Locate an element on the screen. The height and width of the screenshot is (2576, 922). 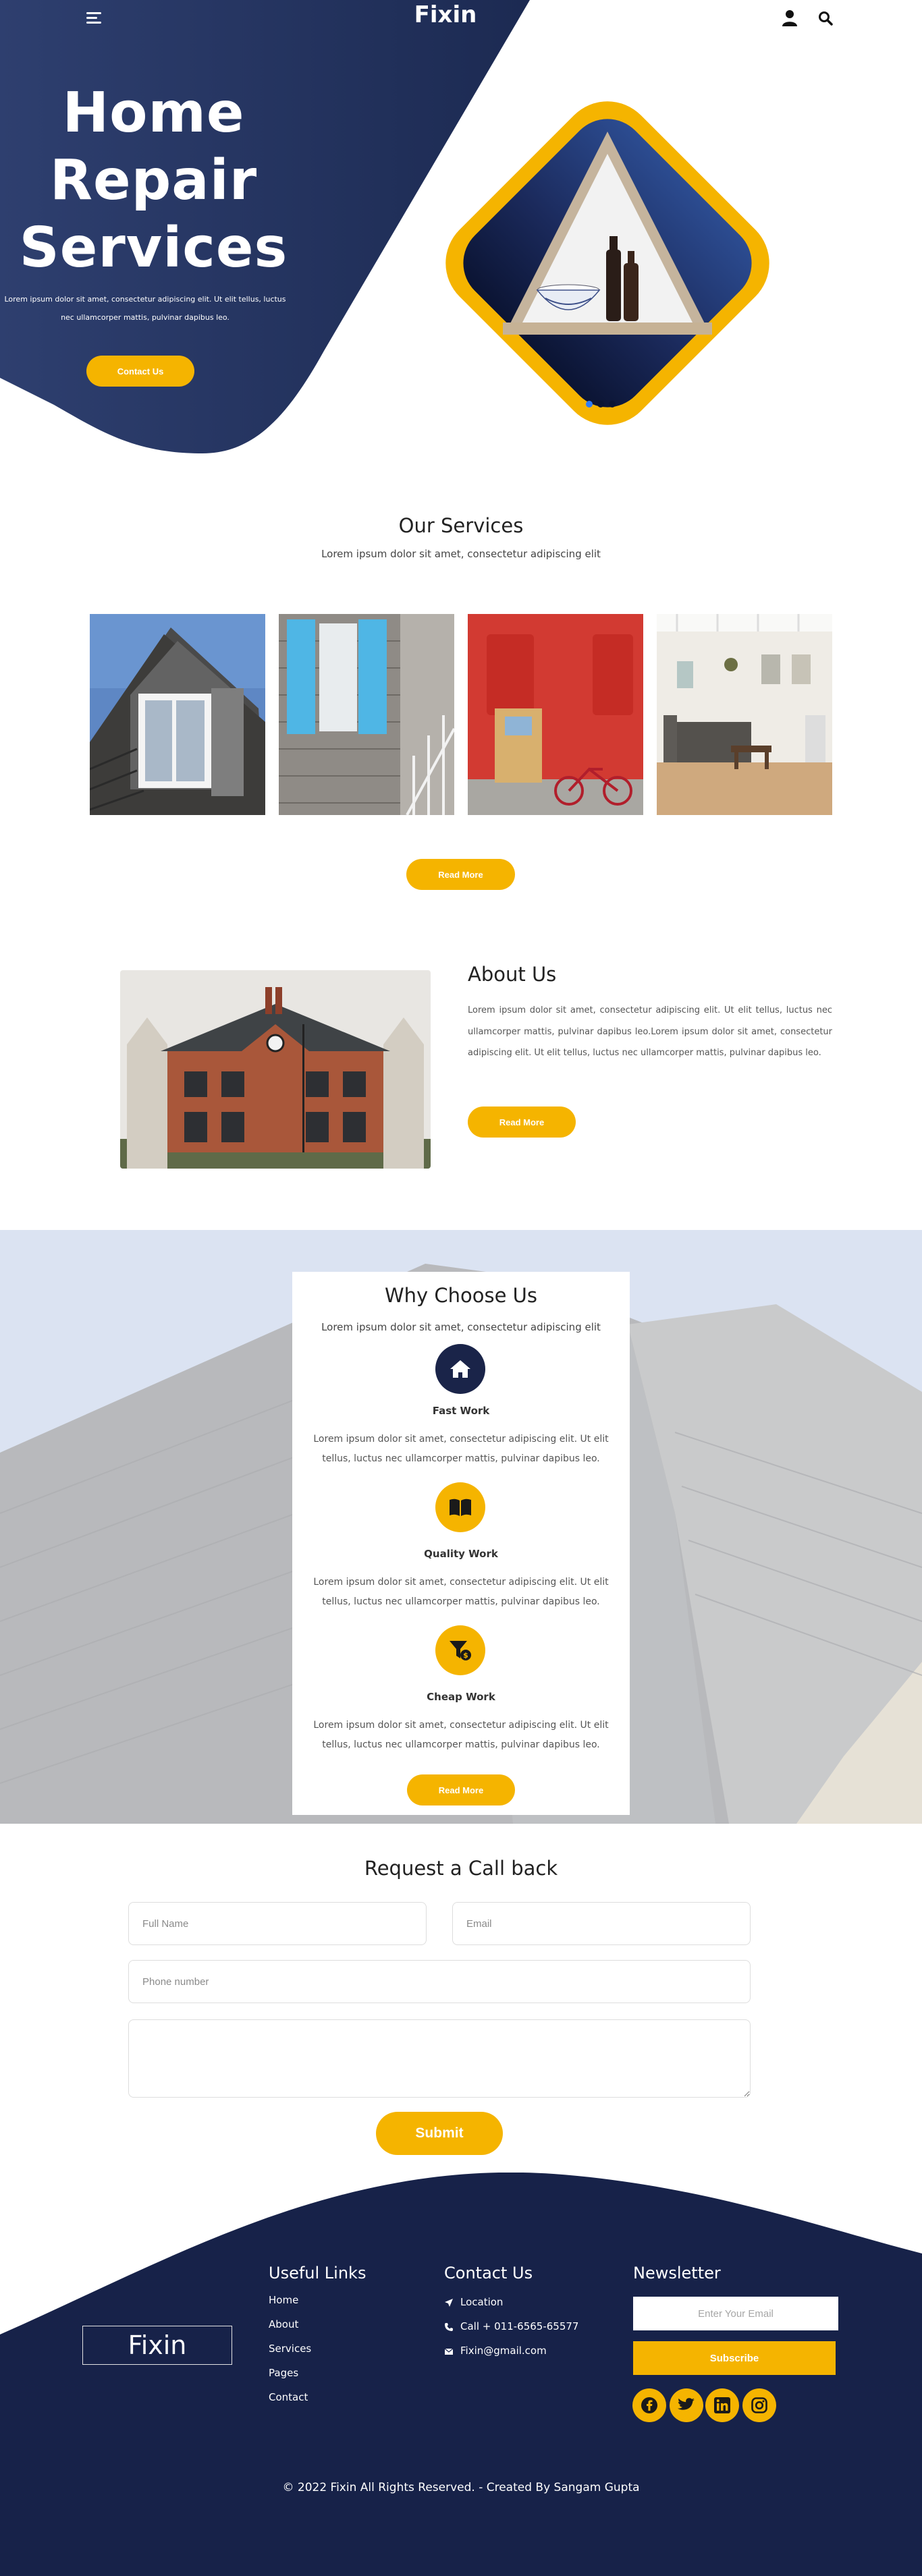
slider-dots is located at coordinates (601, 404).